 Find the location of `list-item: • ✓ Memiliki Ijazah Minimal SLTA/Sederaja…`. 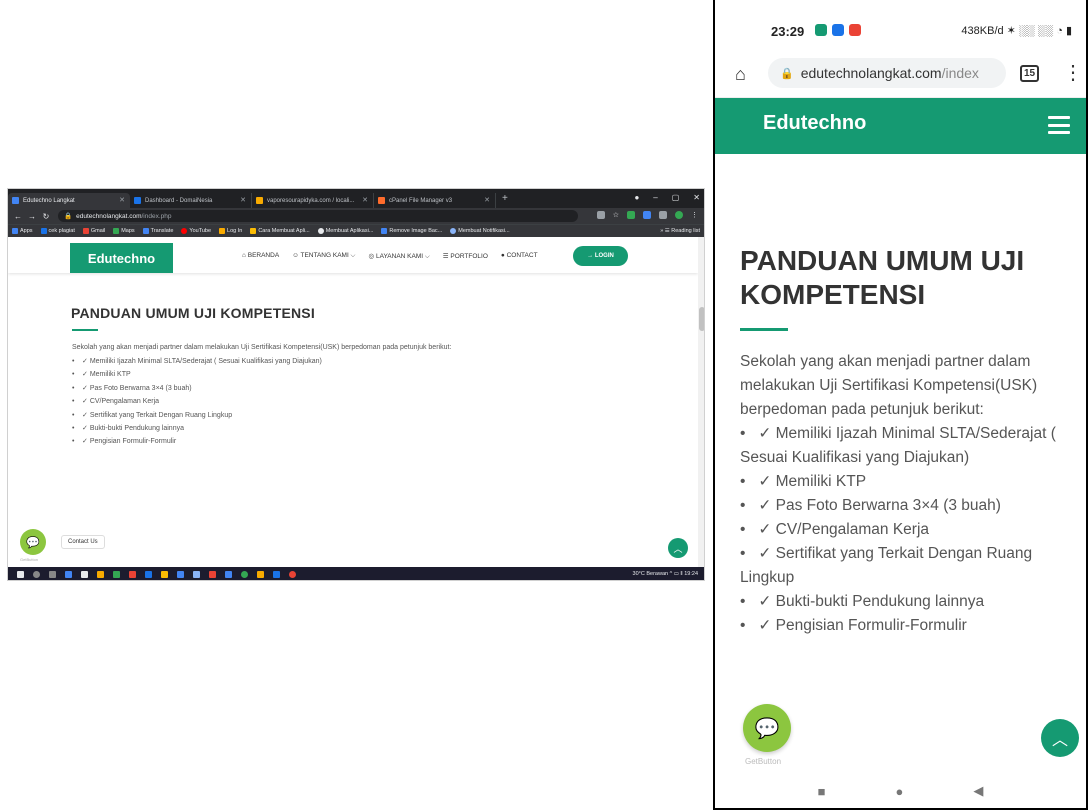

list-item: • ✓ Memiliki Ijazah Minimal SLTA/Sederaja… is located at coordinates (197, 361).